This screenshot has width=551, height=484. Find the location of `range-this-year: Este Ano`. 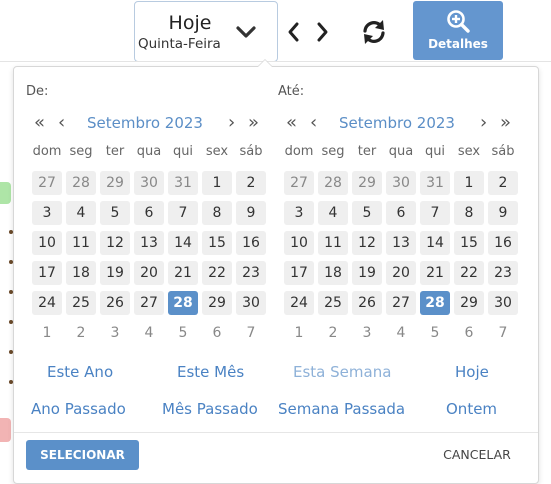

range-this-year: Este Ano is located at coordinates (80, 372).